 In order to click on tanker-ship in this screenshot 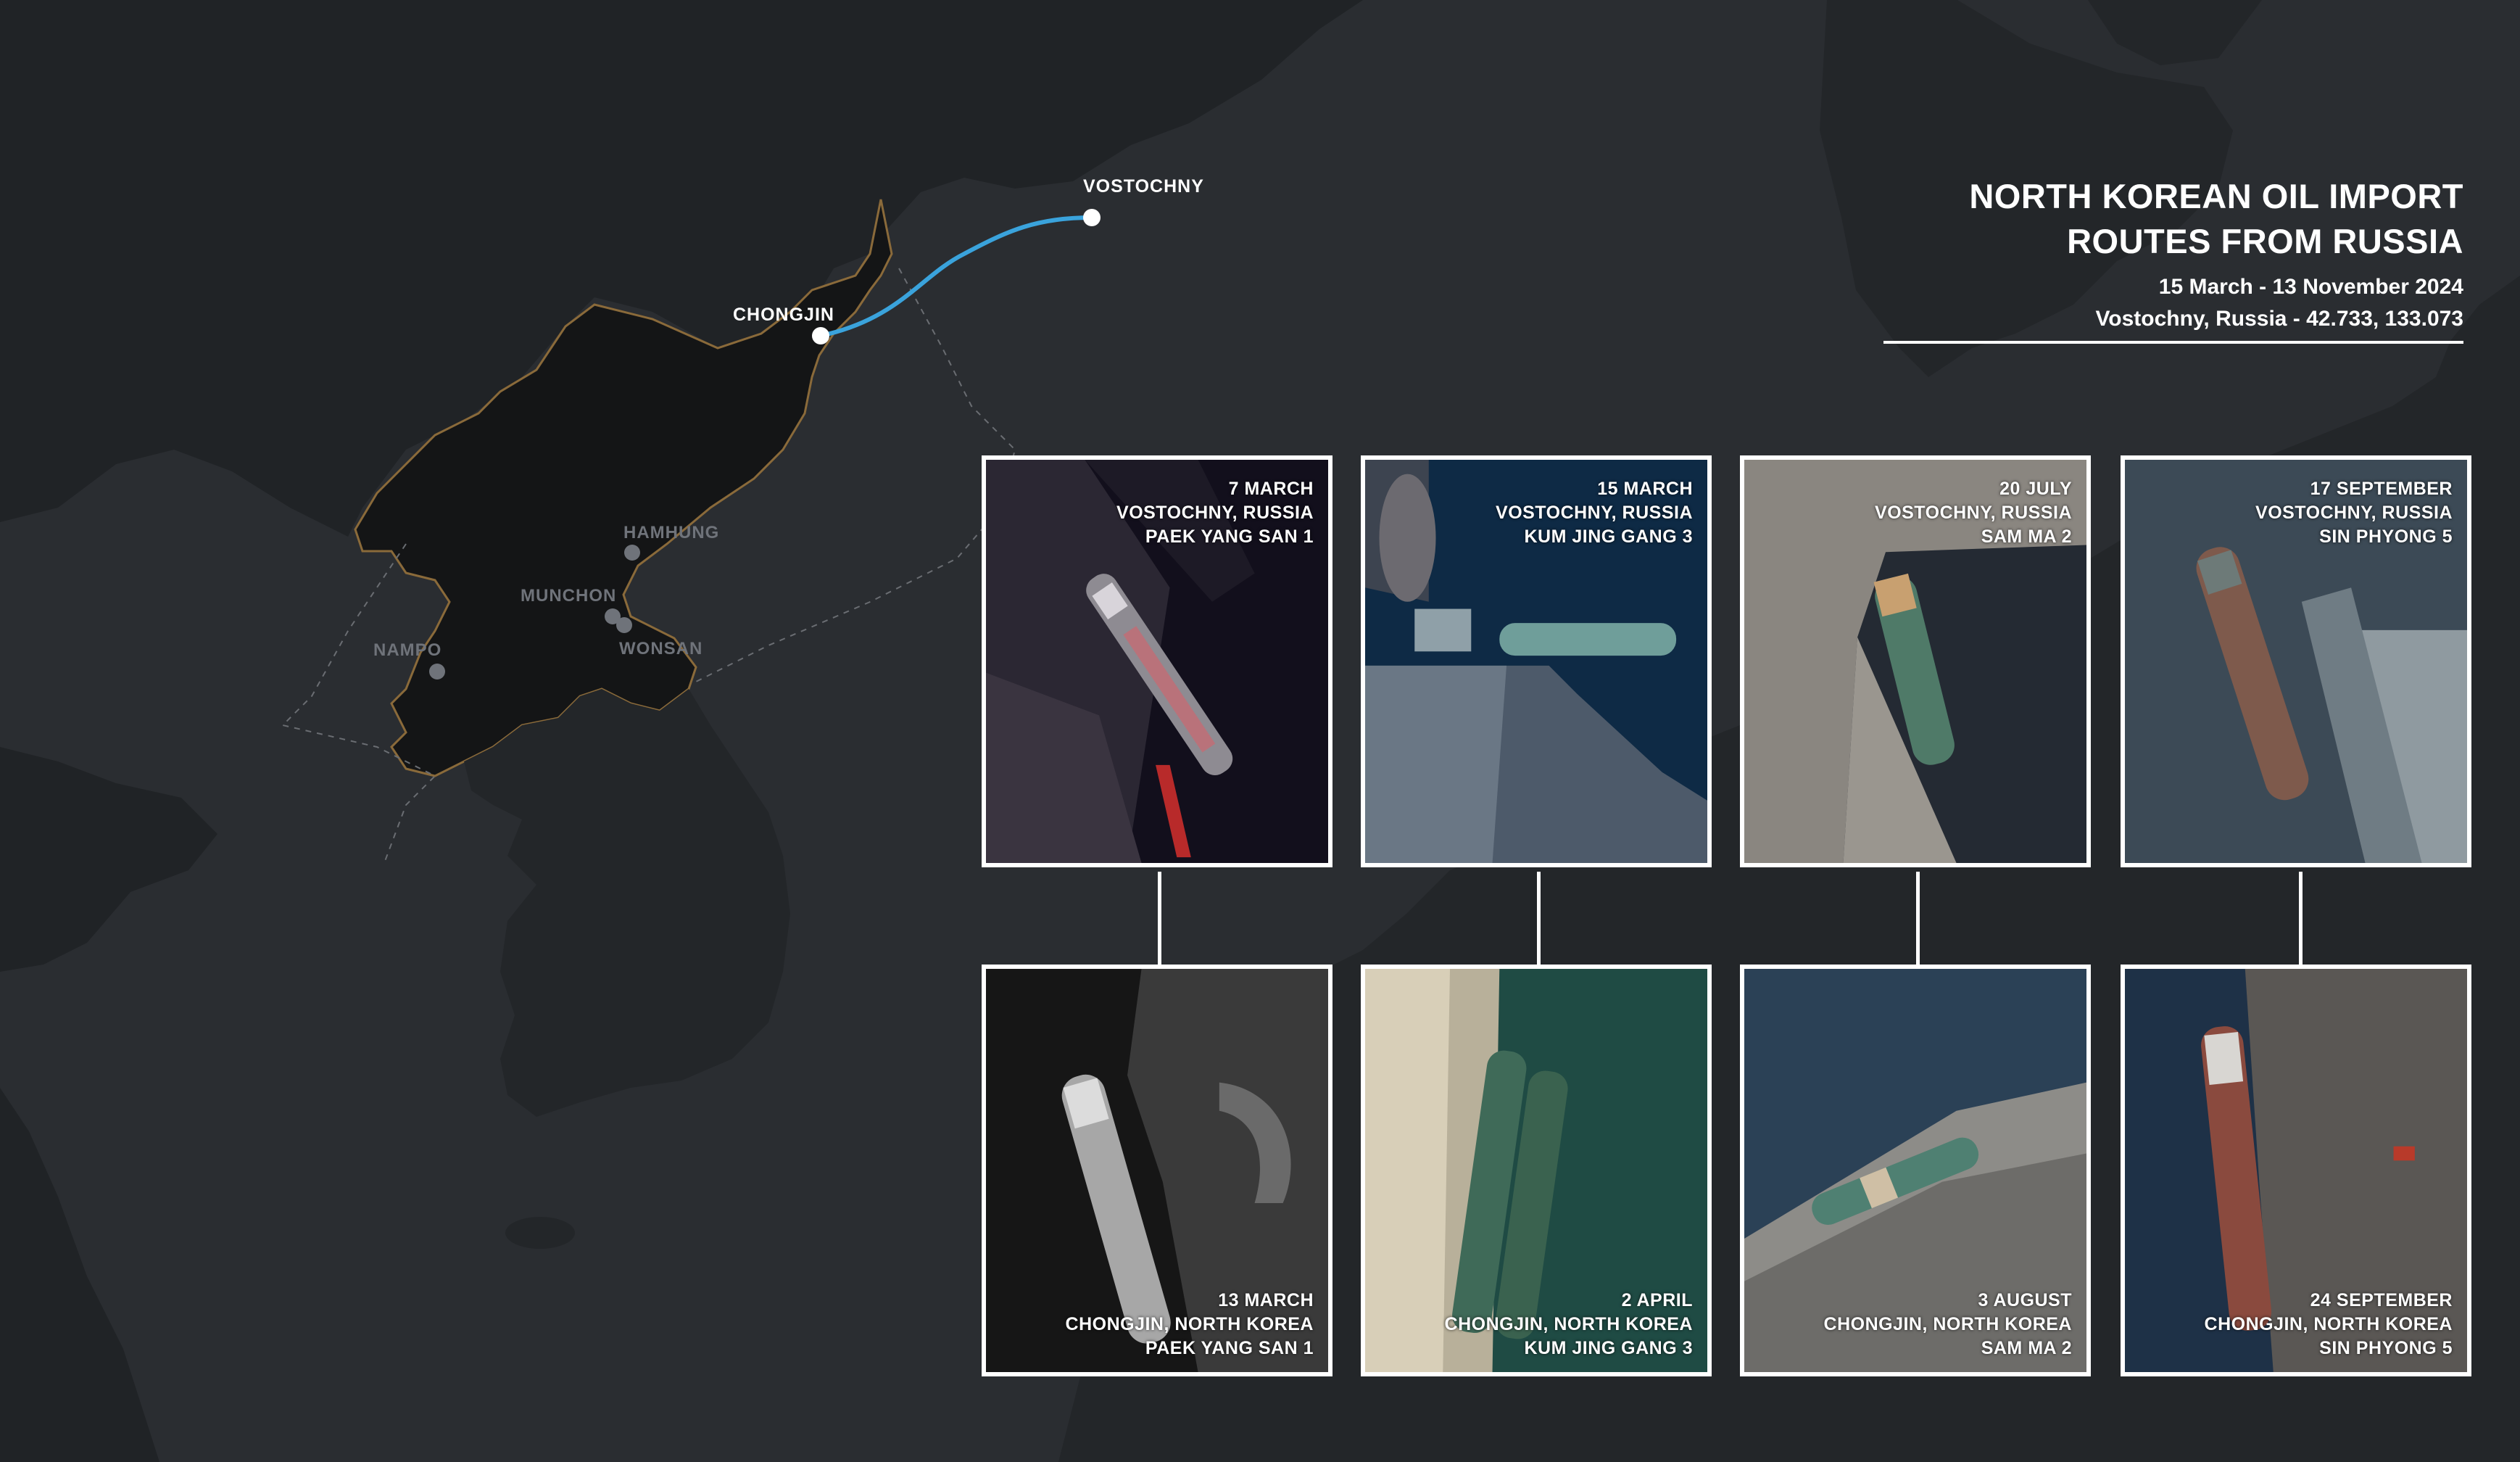, I will do `click(1588, 639)`.